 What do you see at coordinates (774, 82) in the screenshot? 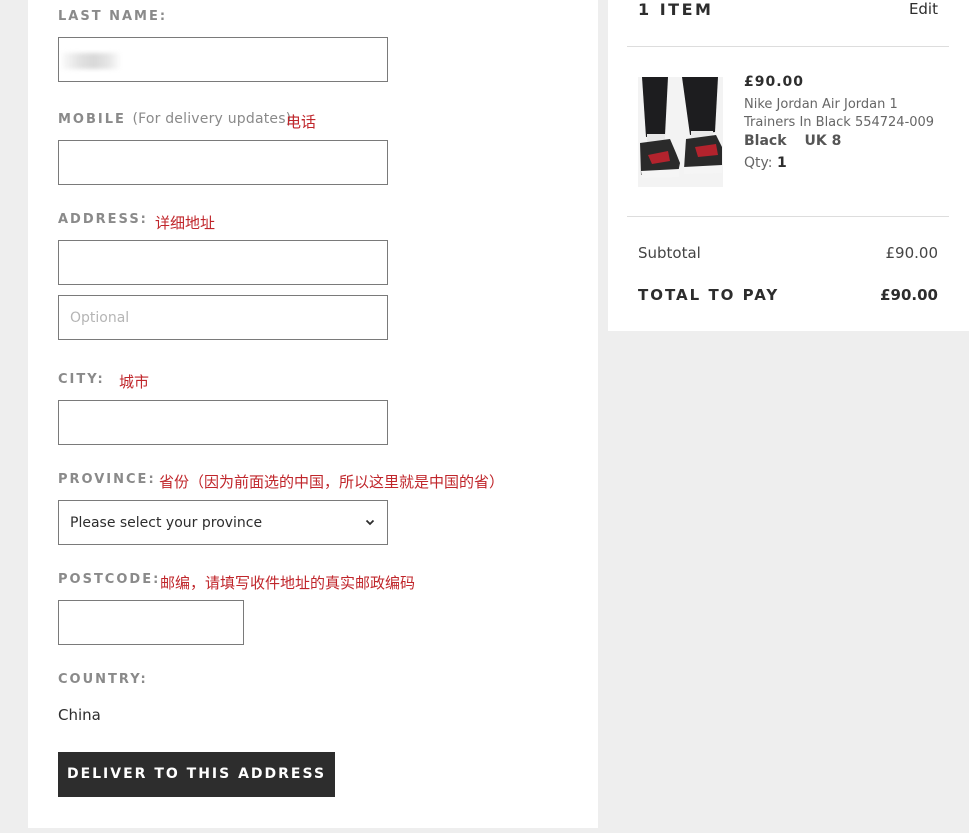
I see `item-price: £90.00` at bounding box center [774, 82].